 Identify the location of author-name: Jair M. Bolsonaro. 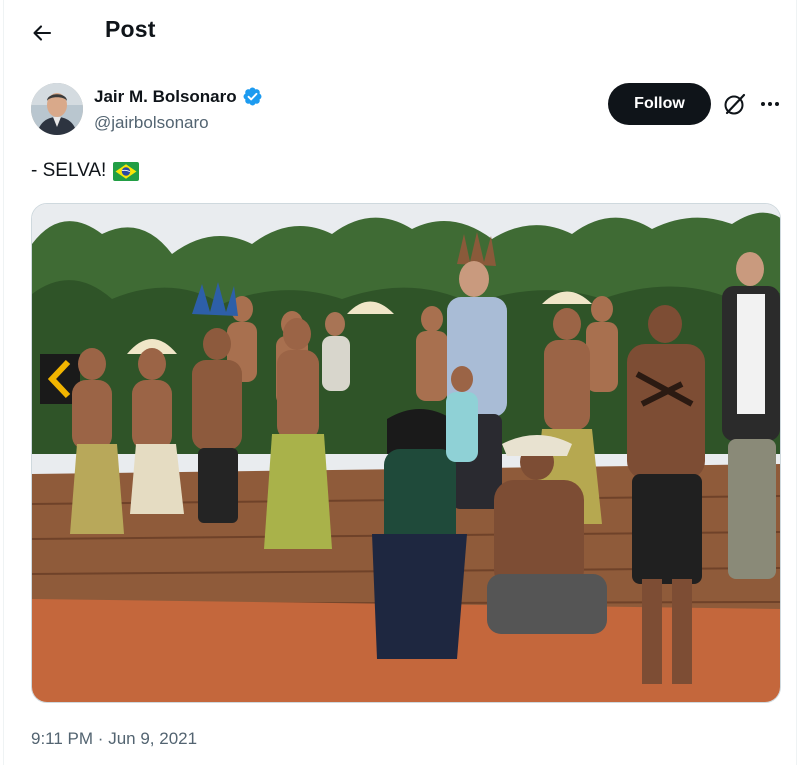
(178, 96).